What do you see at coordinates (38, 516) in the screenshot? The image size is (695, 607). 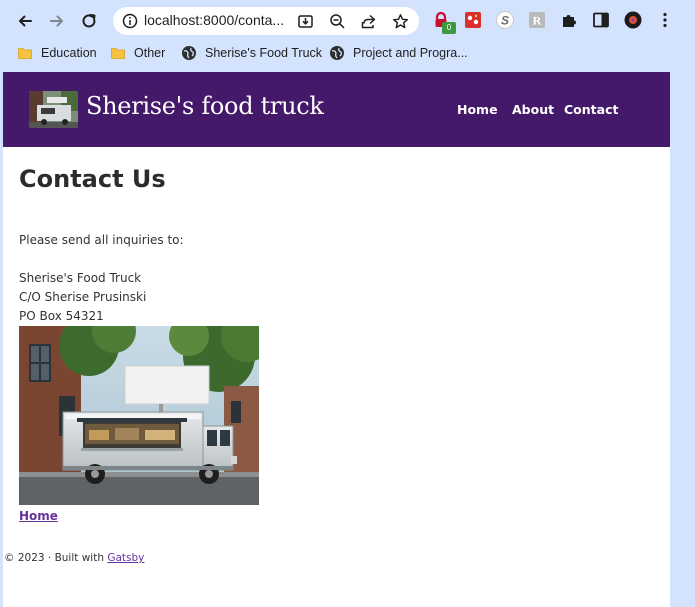 I see `home-link: Home` at bounding box center [38, 516].